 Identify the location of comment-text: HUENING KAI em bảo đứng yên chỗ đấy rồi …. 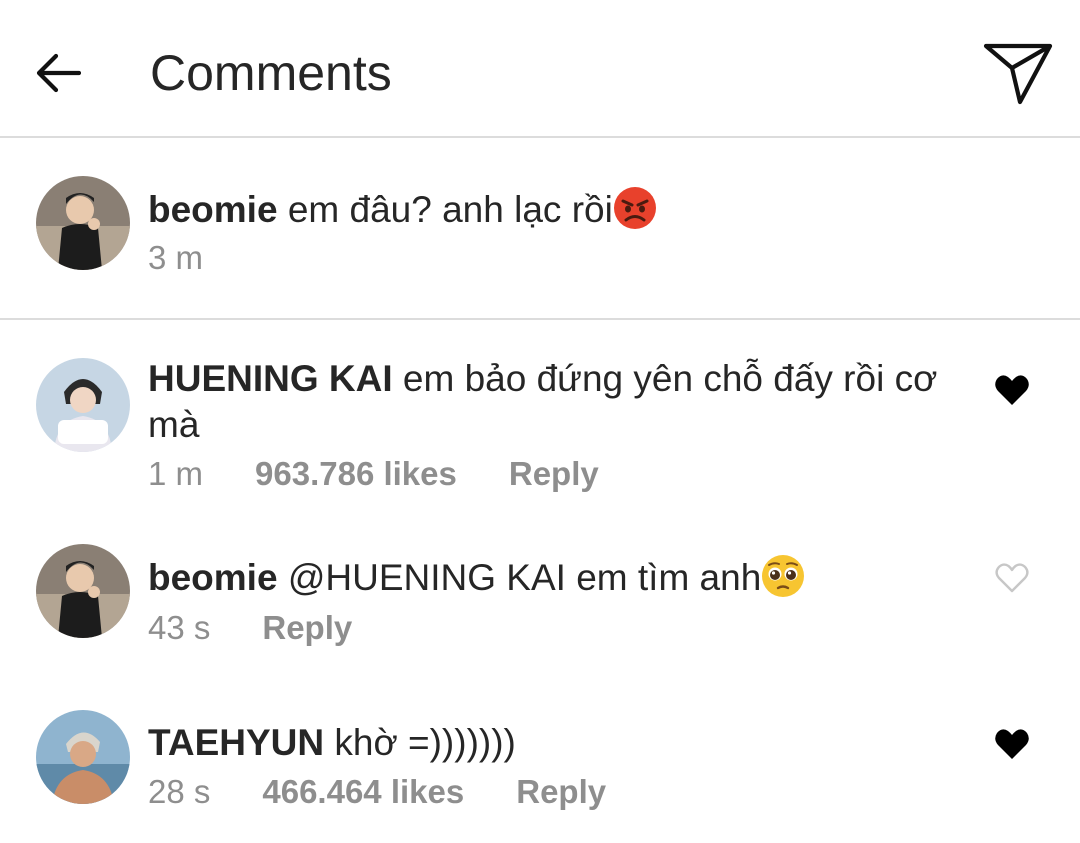
(548, 402).